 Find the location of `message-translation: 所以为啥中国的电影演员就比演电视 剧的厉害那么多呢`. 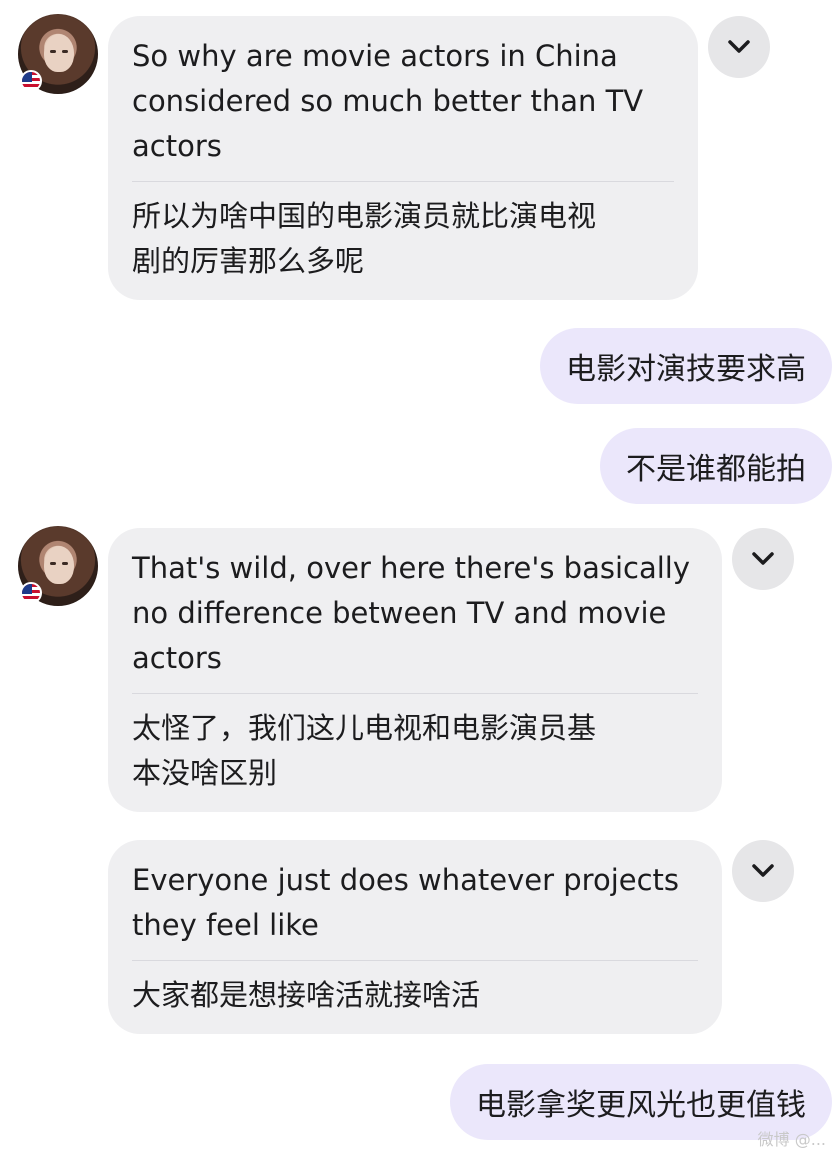

message-translation: 所以为啥中国的电影演员就比演电视 剧的厉害那么多呢 is located at coordinates (364, 238).